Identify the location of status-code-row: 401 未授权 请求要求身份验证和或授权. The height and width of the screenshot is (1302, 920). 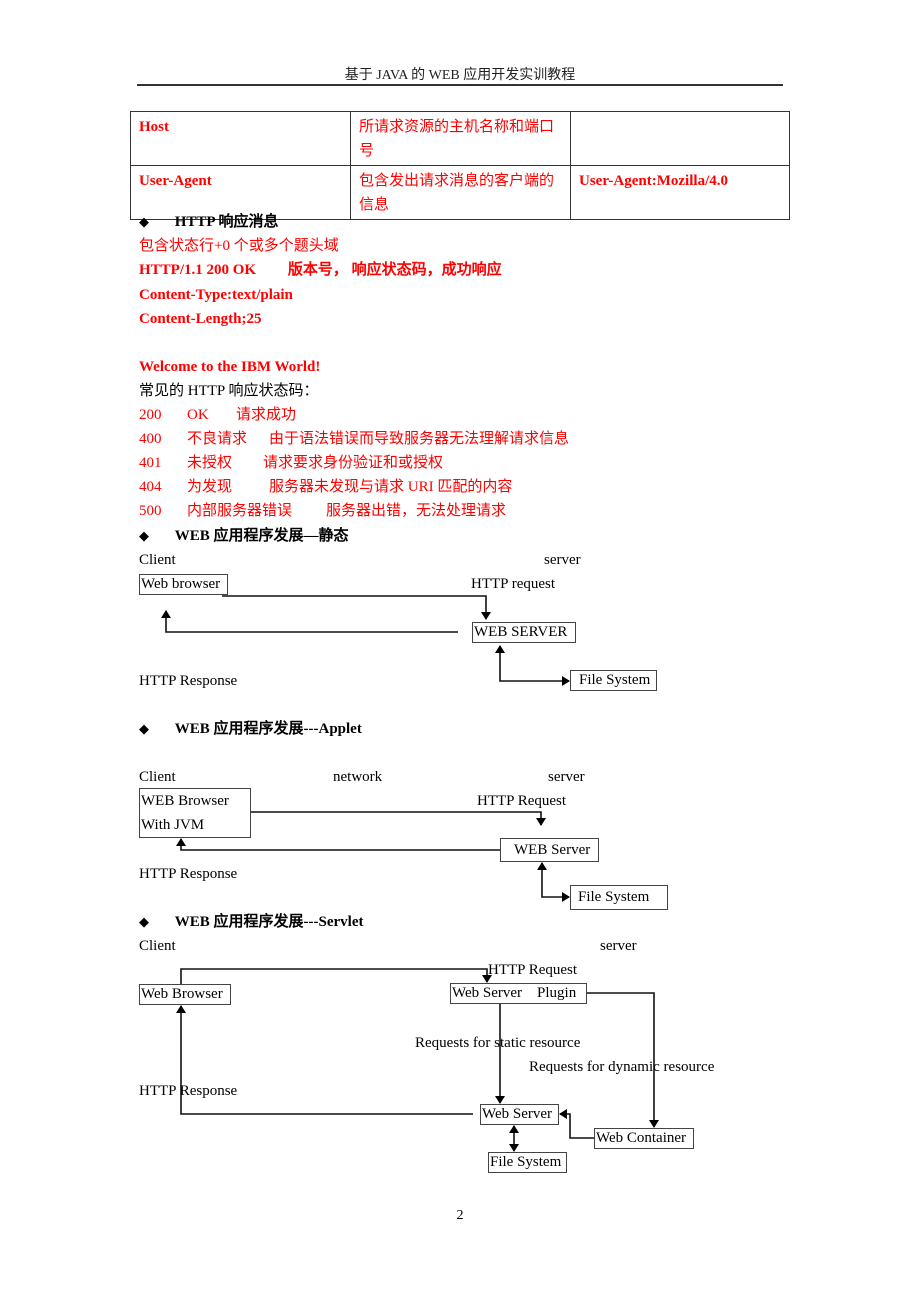
(291, 463).